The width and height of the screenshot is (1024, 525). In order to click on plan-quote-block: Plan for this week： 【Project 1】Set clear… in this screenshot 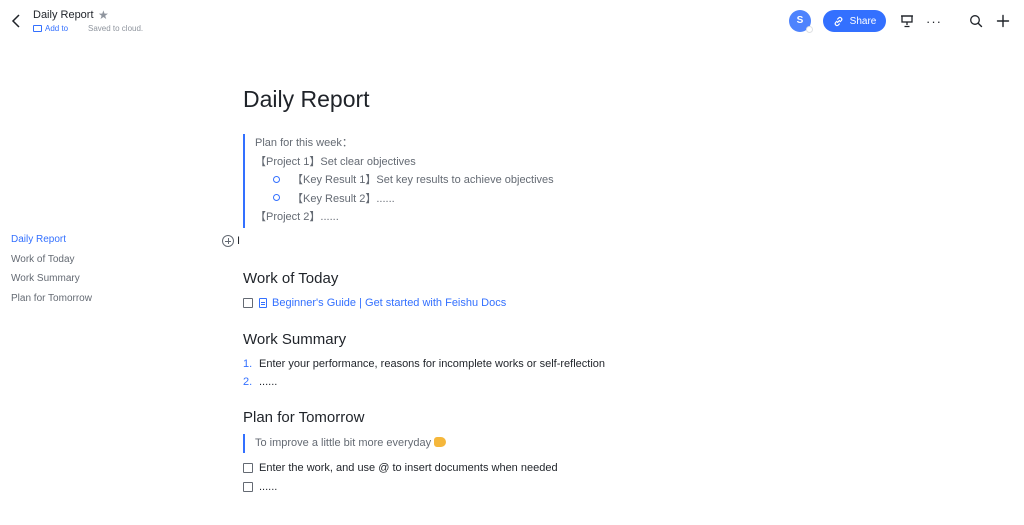, I will do `click(453, 181)`.